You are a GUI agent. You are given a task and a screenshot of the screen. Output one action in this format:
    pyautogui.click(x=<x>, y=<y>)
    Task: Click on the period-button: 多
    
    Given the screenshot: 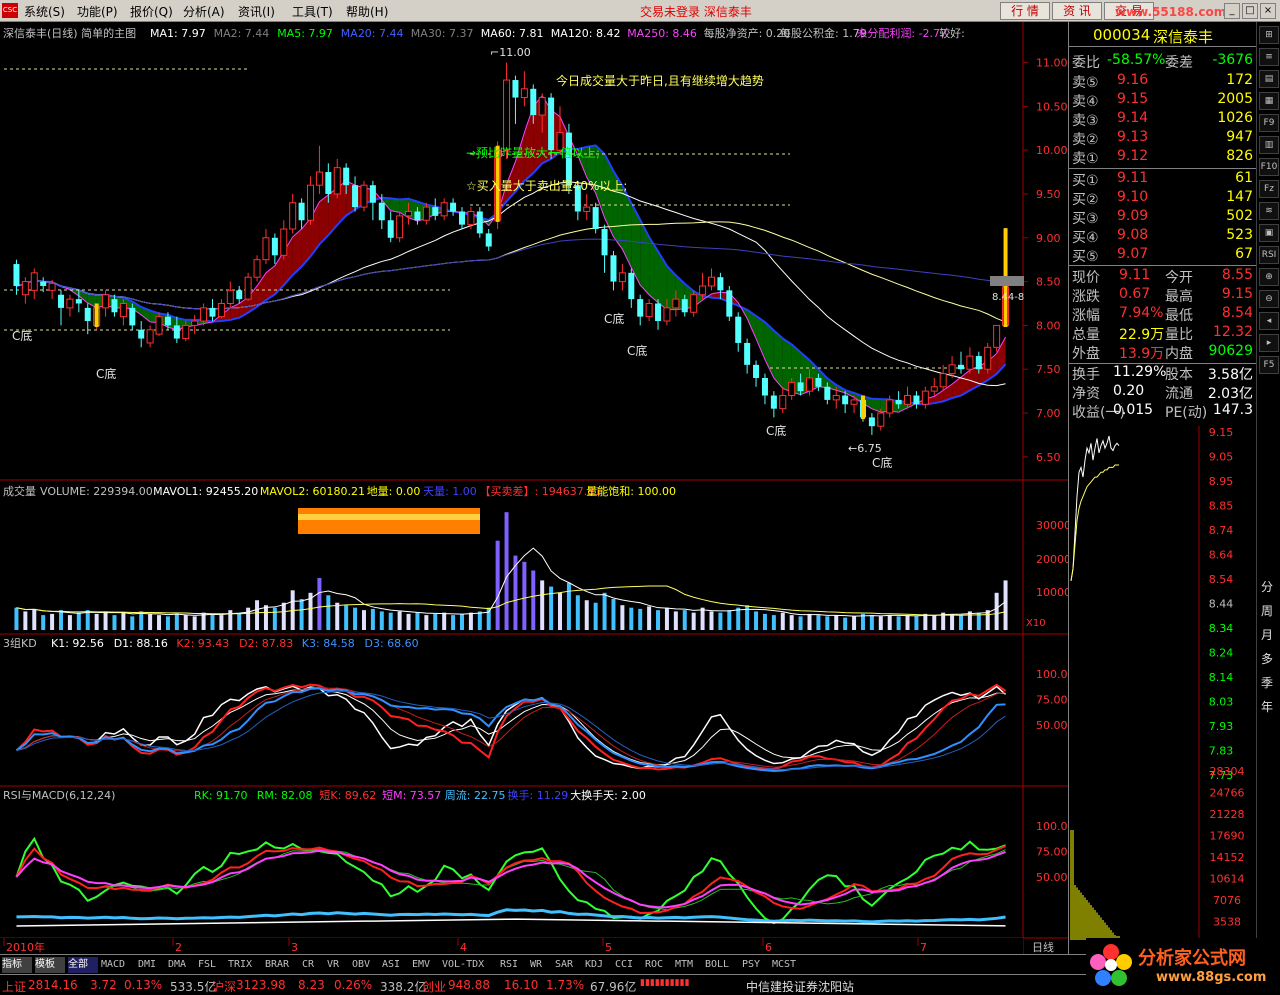 What is the action you would take?
    pyautogui.click(x=1267, y=658)
    